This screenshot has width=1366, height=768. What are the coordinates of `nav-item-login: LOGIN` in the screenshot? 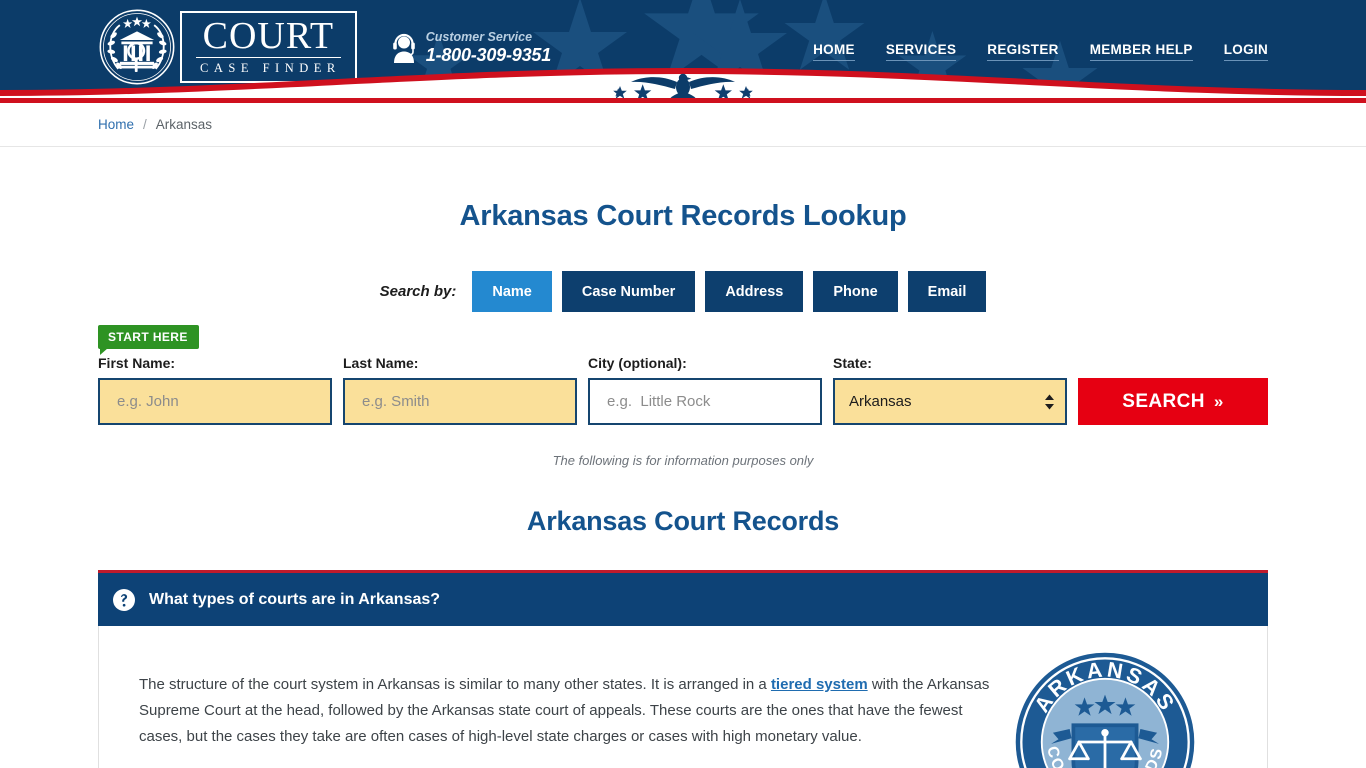 It's located at (1245, 51).